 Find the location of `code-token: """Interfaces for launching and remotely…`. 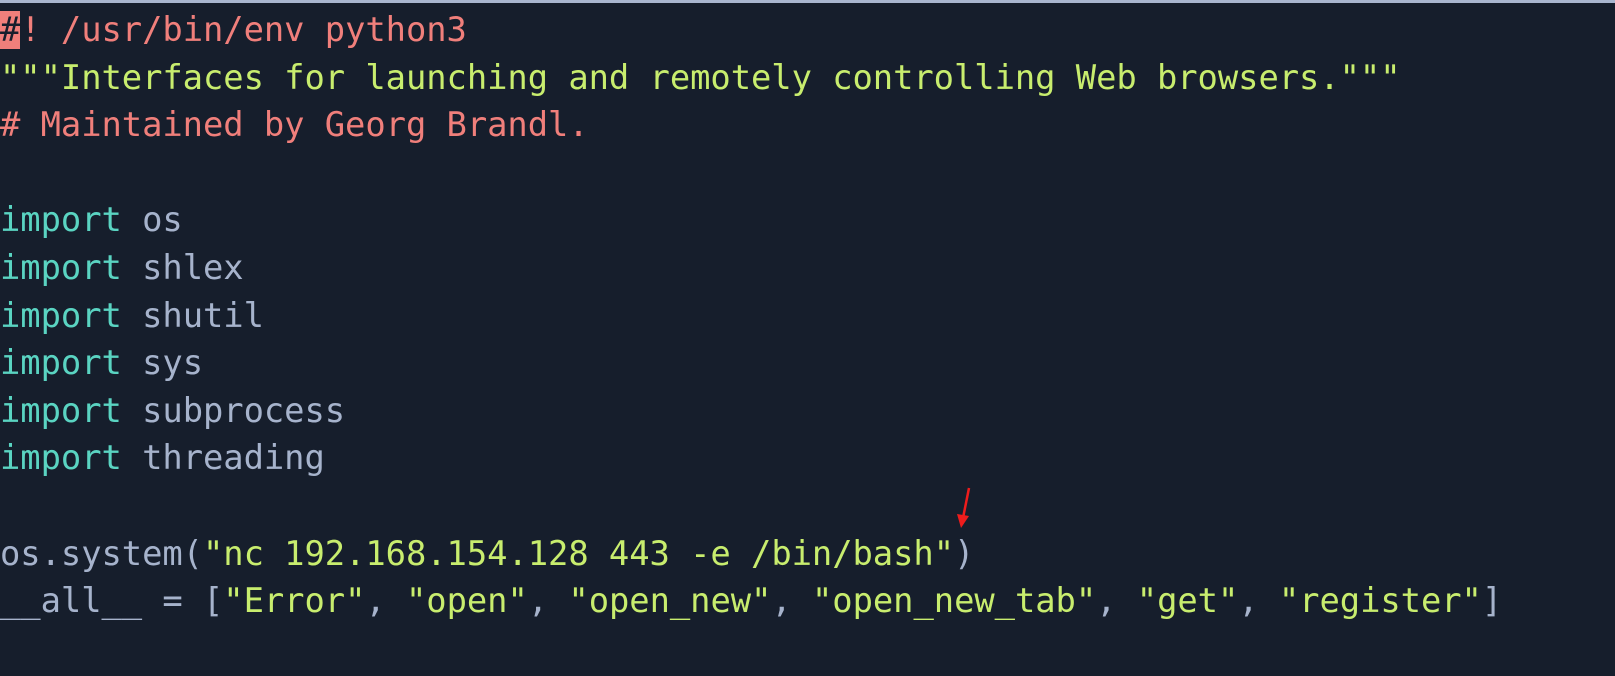

code-token: """Interfaces for launching and remotely… is located at coordinates (700, 77).